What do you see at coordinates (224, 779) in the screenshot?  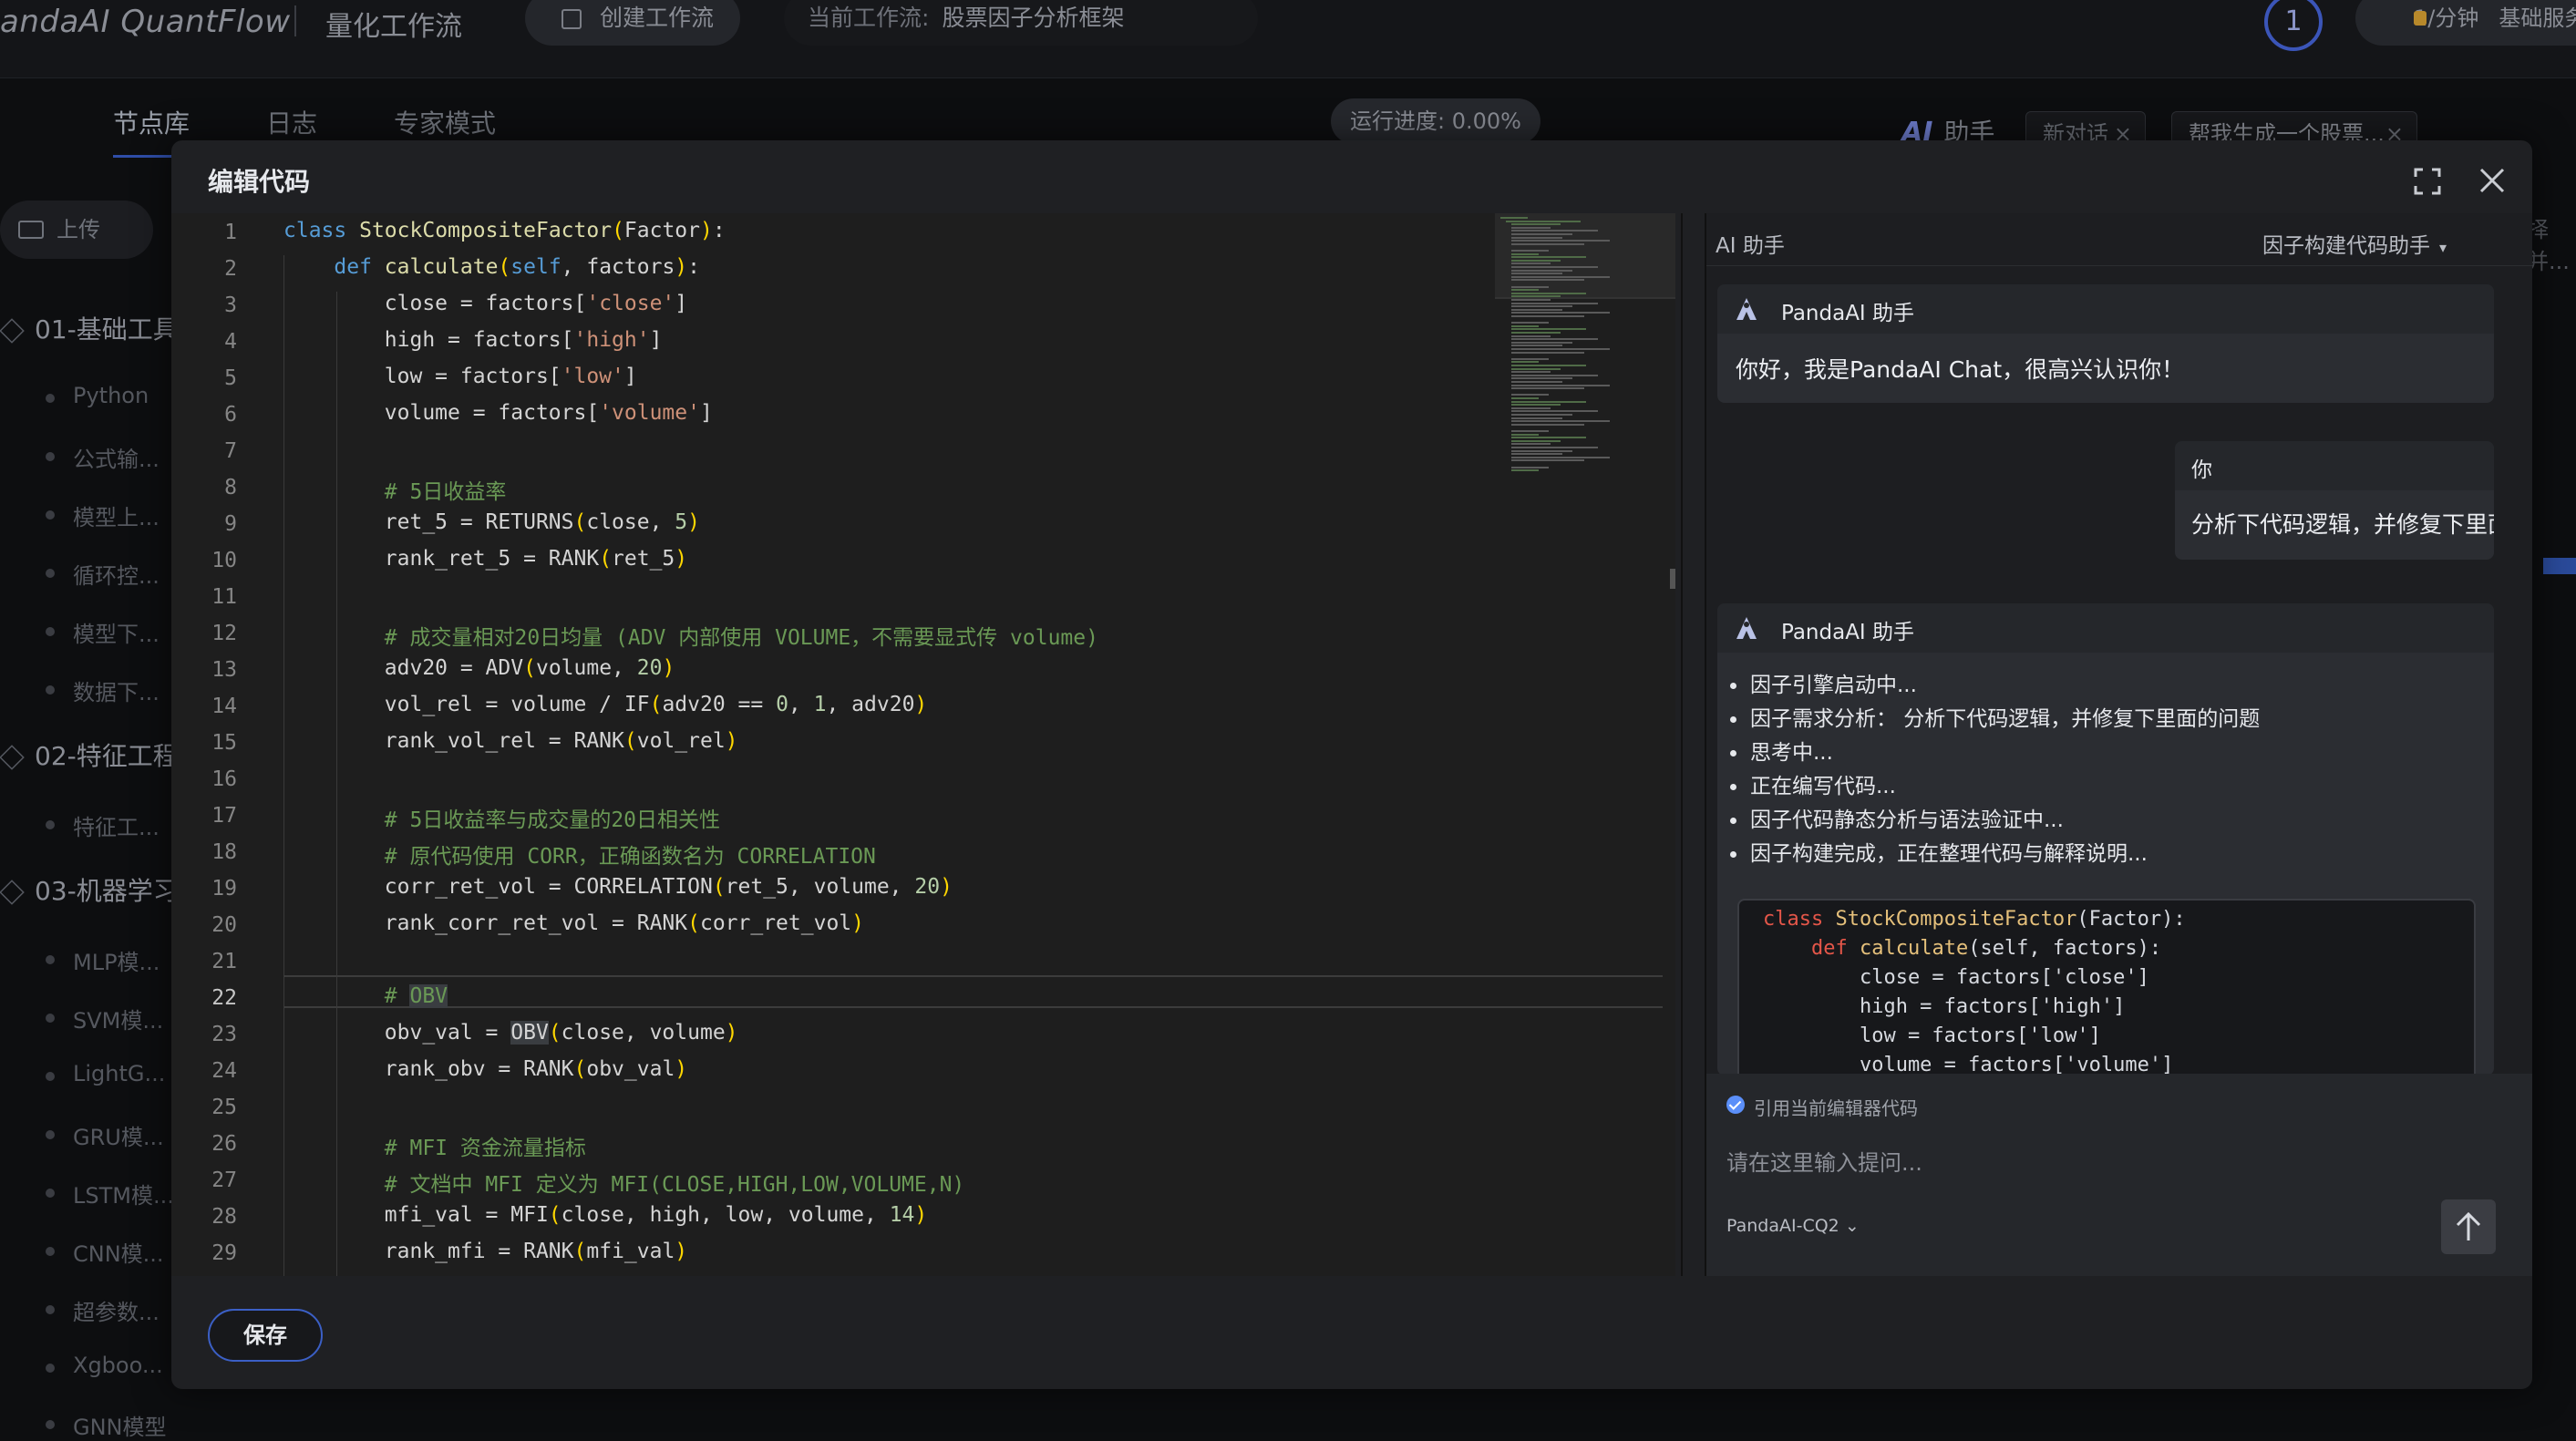 I see `line-number: 16` at bounding box center [224, 779].